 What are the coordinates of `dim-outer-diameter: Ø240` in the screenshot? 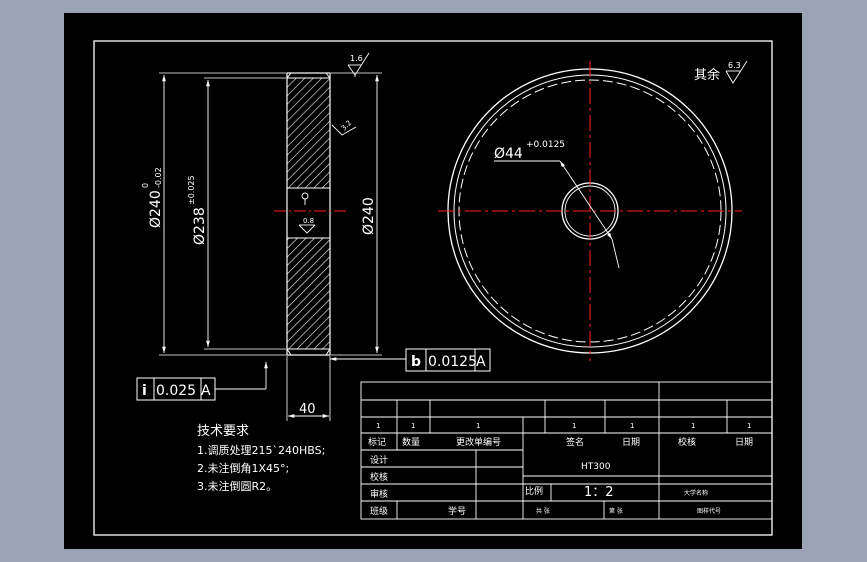 It's located at (156, 209).